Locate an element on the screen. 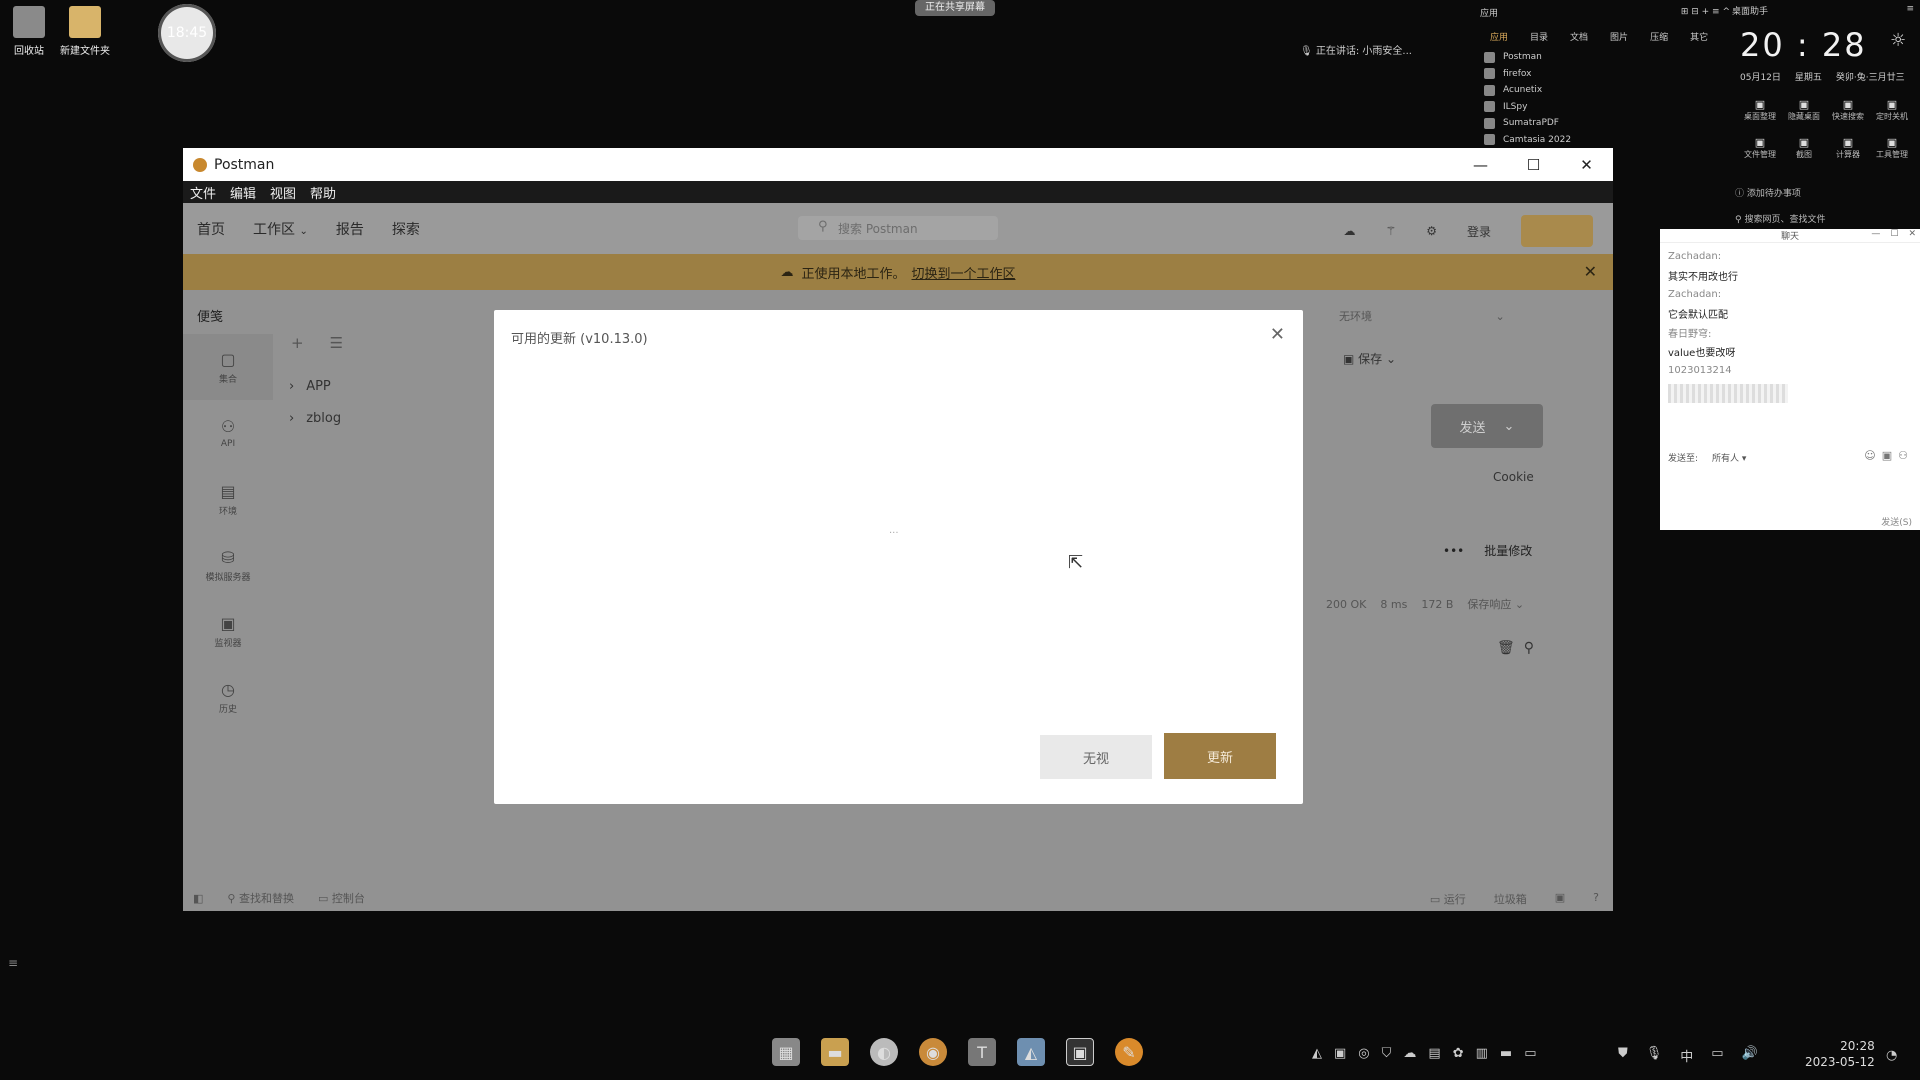  nav-reports: 报告 is located at coordinates (350, 229).